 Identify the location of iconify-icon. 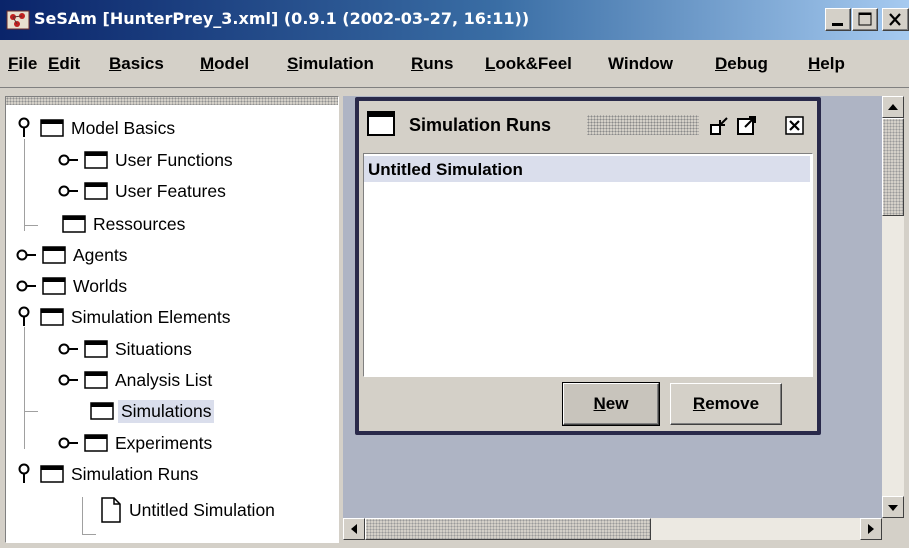
(719, 125).